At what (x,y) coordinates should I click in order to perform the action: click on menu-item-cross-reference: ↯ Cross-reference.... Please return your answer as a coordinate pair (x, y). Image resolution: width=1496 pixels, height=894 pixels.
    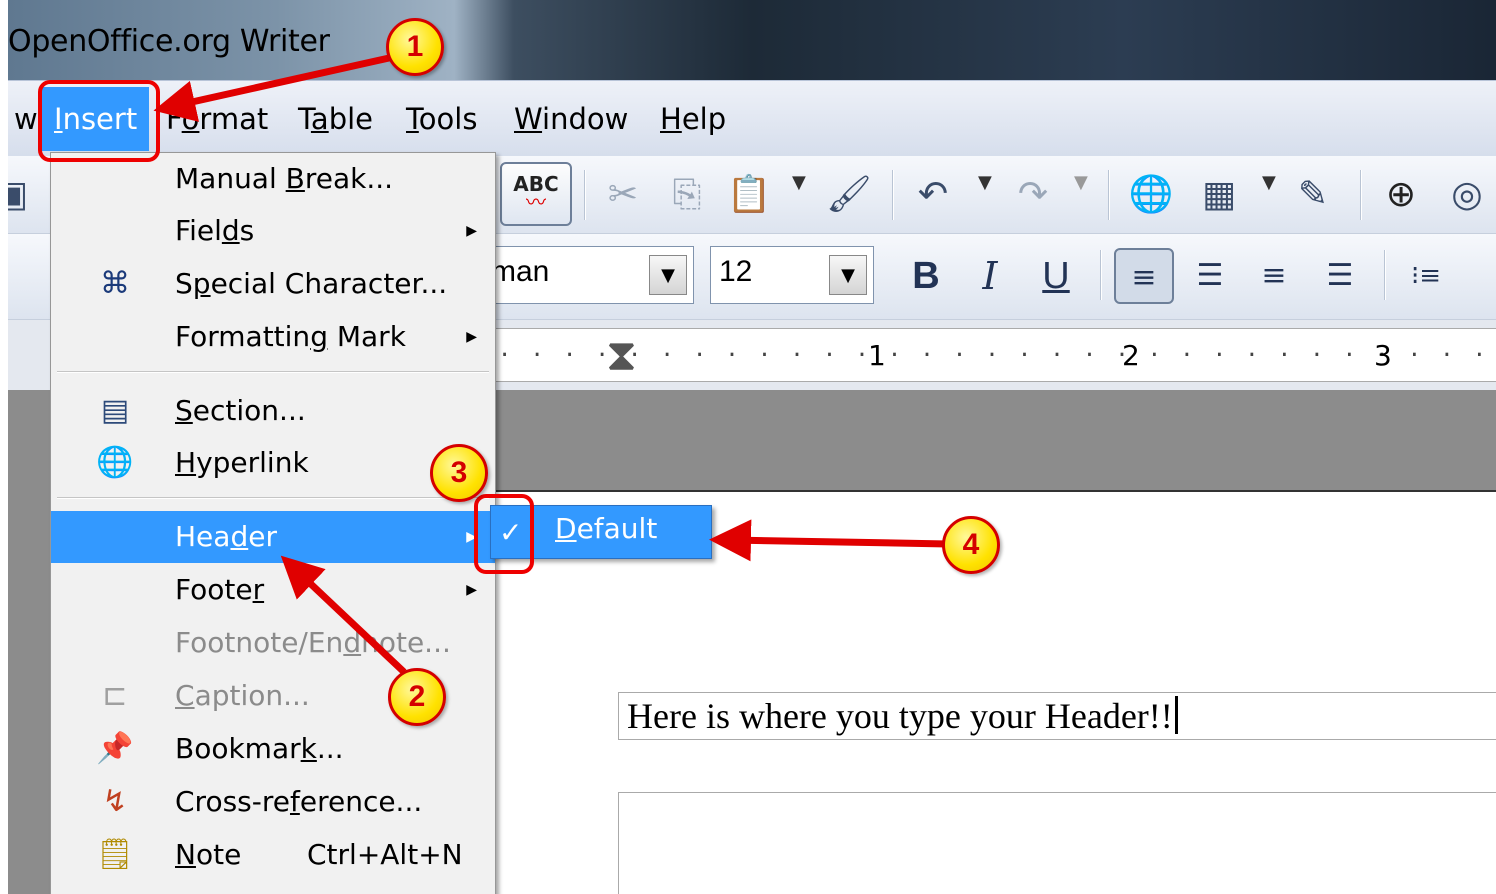
    Looking at the image, I should click on (273, 802).